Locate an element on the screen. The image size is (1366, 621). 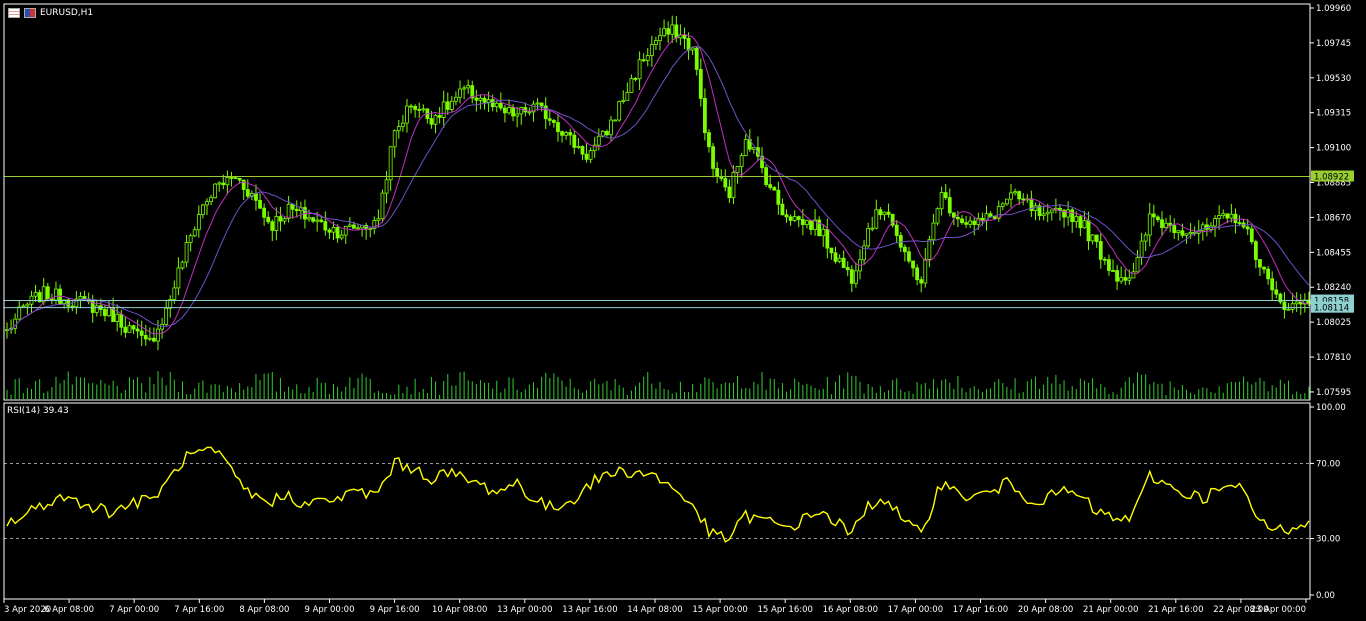
time-tick-label: 14 Apr 08:00 is located at coordinates (654, 610).